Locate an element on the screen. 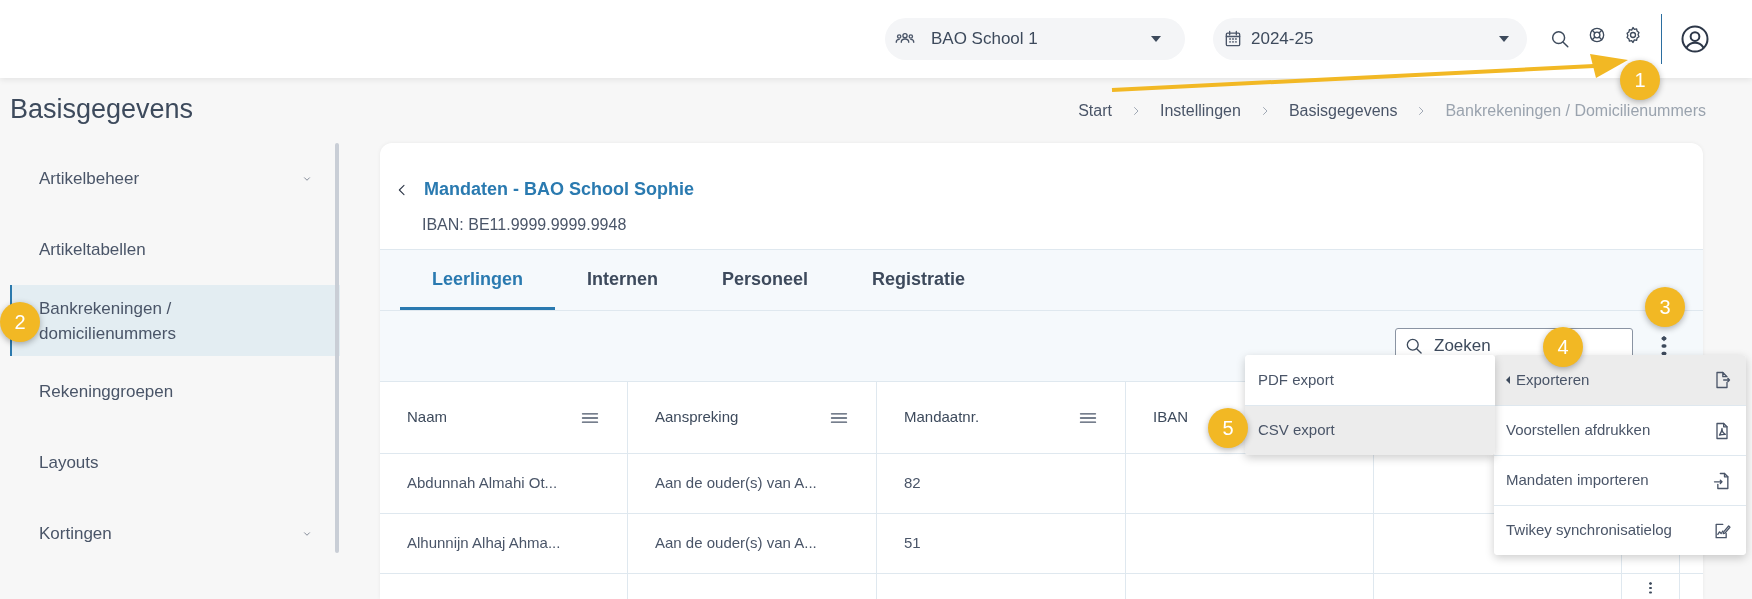 Image resolution: width=1752 pixels, height=599 pixels. current-page-label: Bankrekeningen / Domicilienummers is located at coordinates (1575, 111).